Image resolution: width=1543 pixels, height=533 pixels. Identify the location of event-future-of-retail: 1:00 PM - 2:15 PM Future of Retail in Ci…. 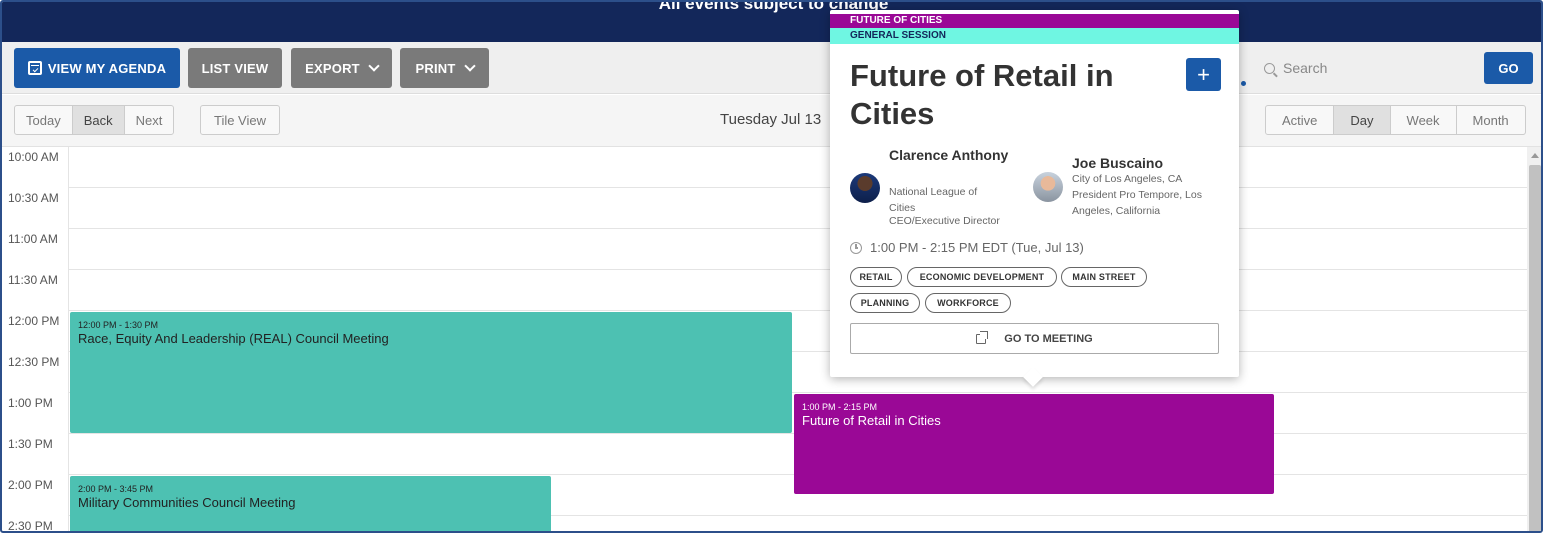
(1034, 444).